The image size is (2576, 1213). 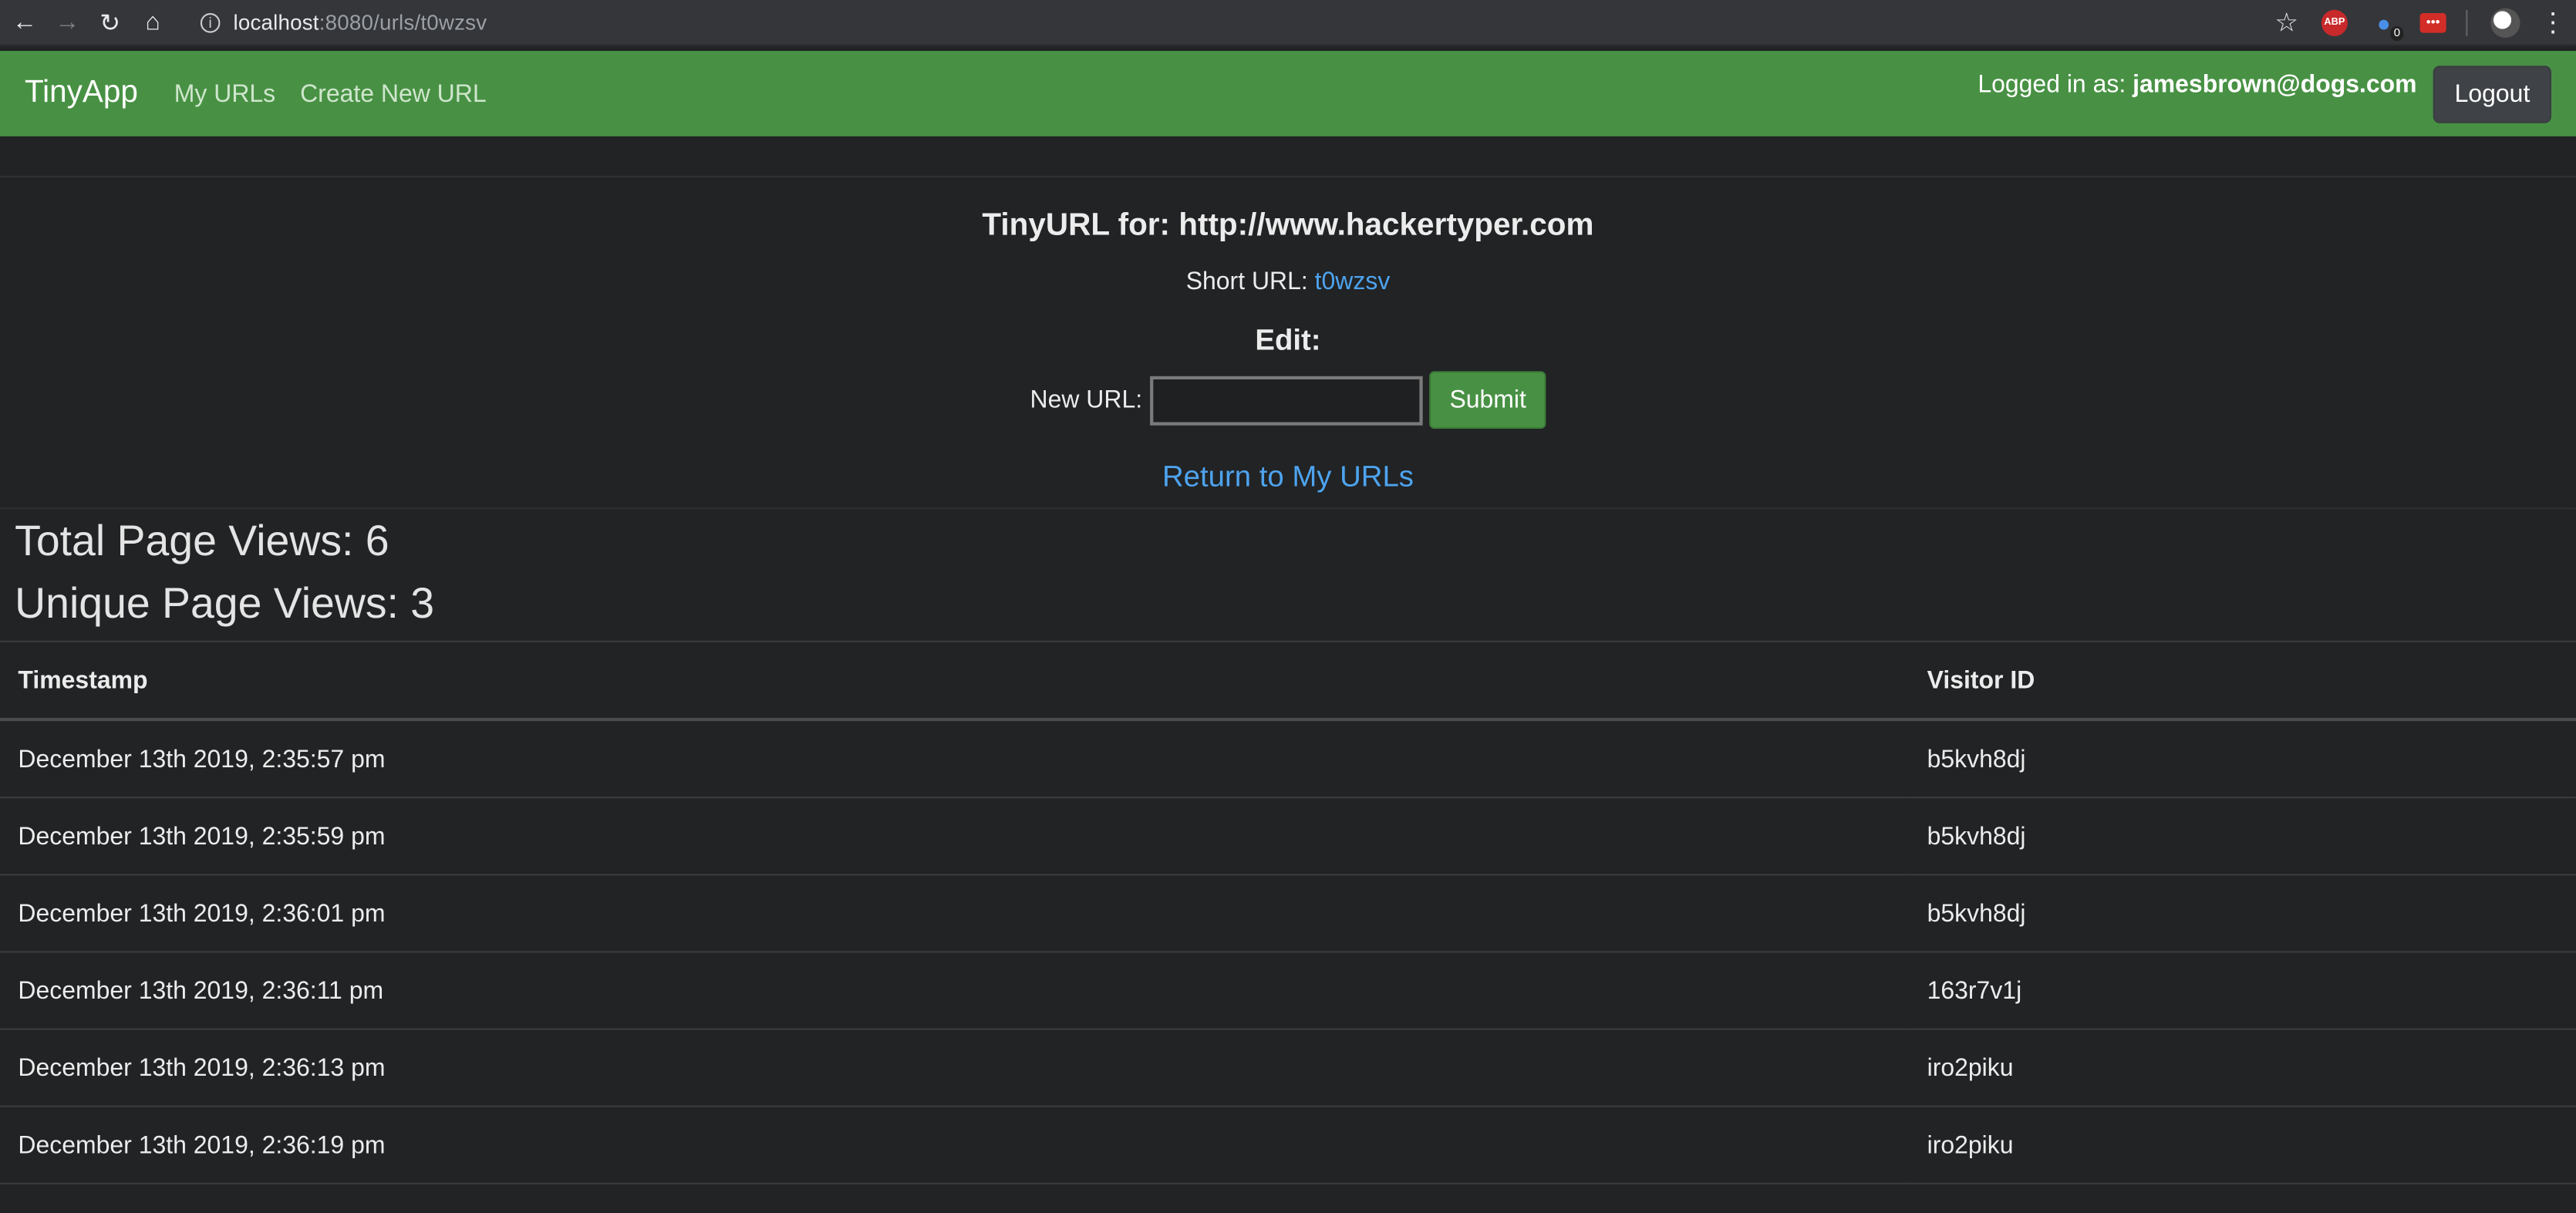 I want to click on visitor-id-cell: 163r7v1j, so click(x=2242, y=991).